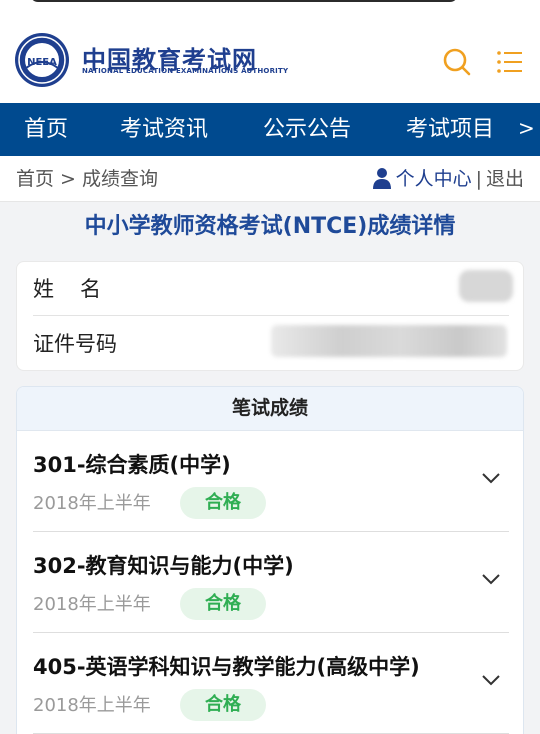 The image size is (540, 734). I want to click on status-bar-edge, so click(244, 1).